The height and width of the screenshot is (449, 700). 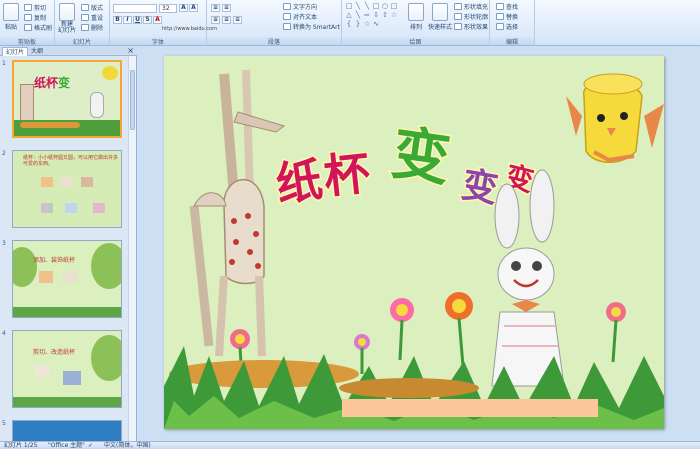 What do you see at coordinates (85, 7) in the screenshot?
I see `layout-icon` at bounding box center [85, 7].